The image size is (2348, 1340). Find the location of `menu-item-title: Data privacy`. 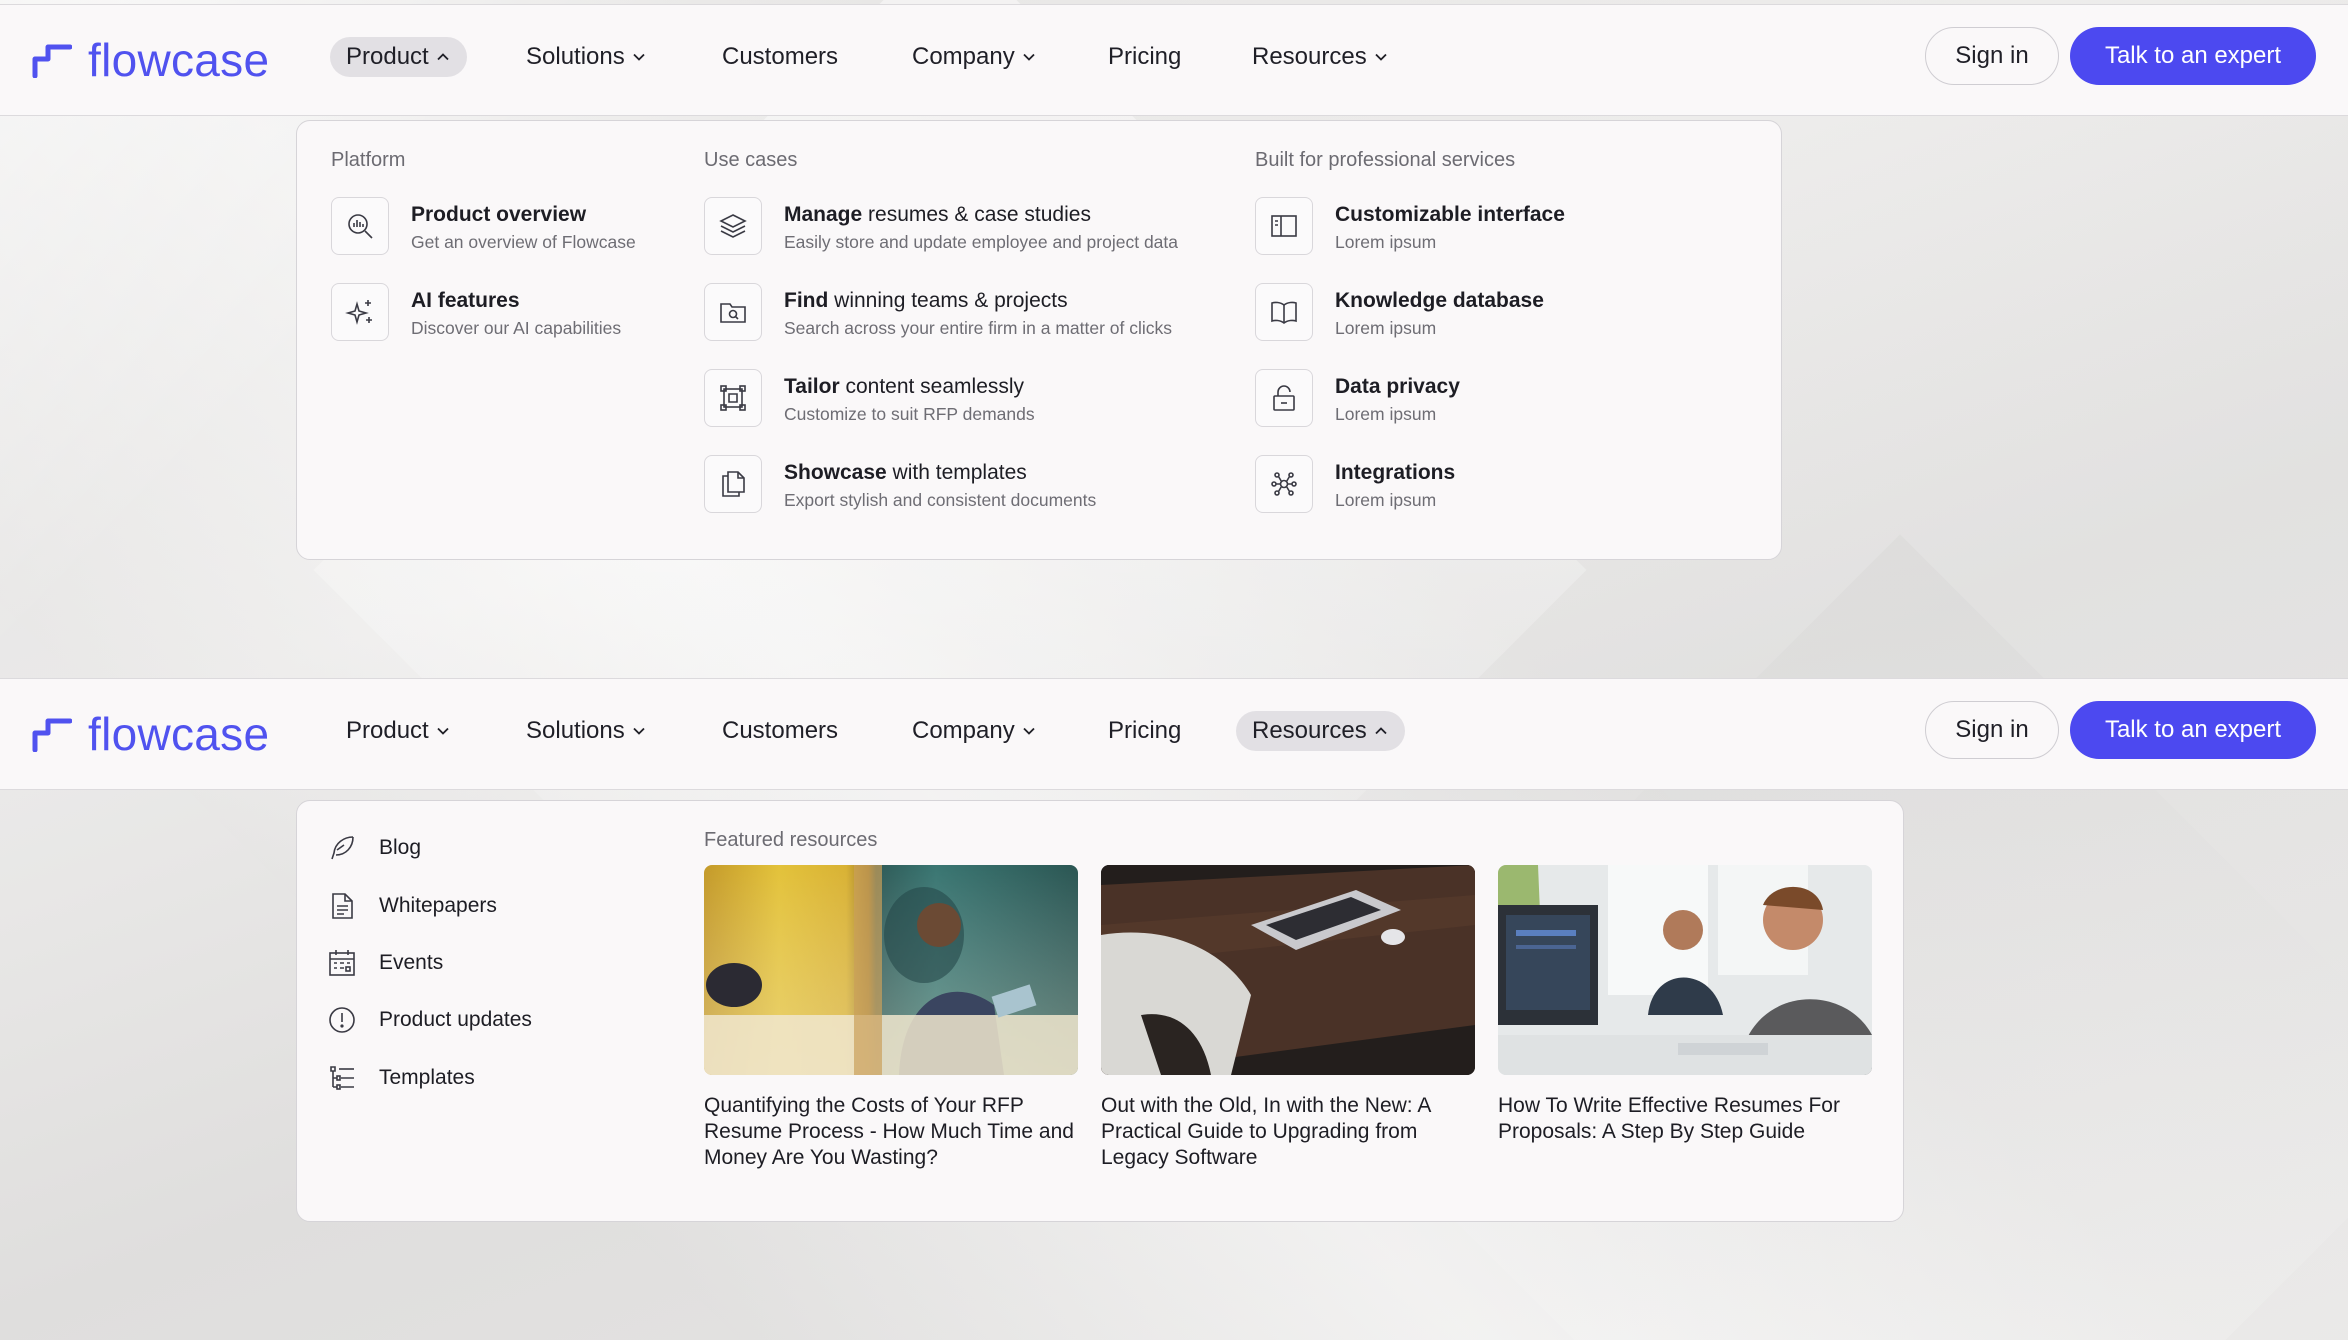

menu-item-title: Data privacy is located at coordinates (1397, 386).